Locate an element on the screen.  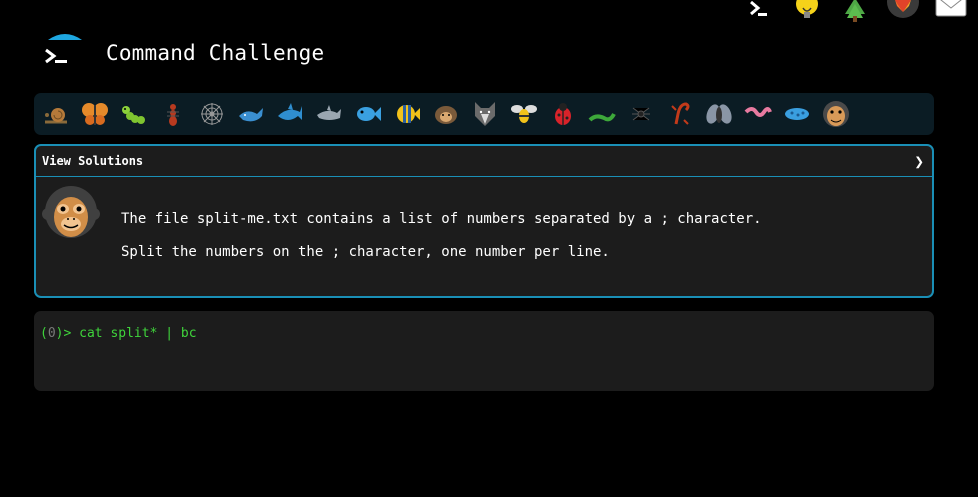
tree-icon is located at coordinates (855, 11).